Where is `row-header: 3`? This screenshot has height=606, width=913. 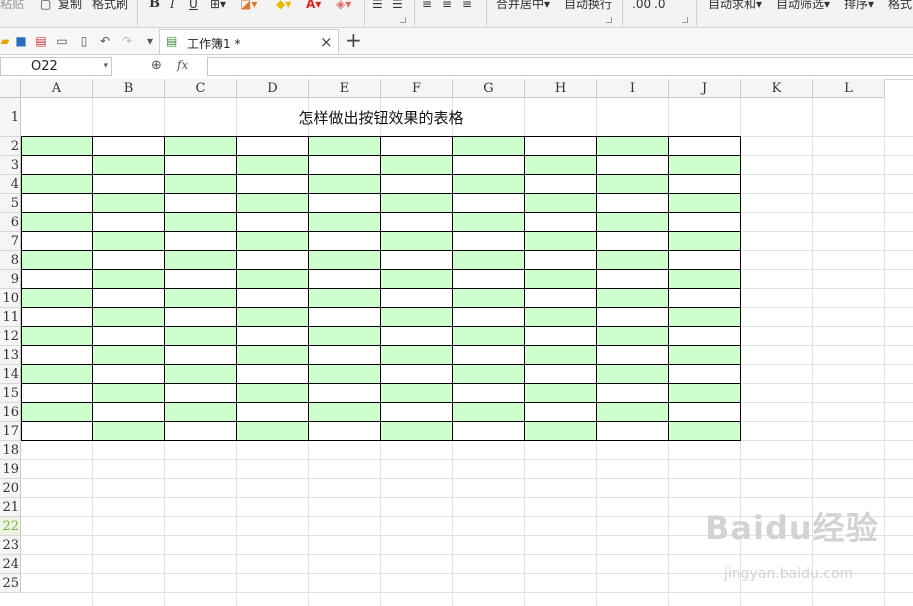 row-header: 3 is located at coordinates (10, 165).